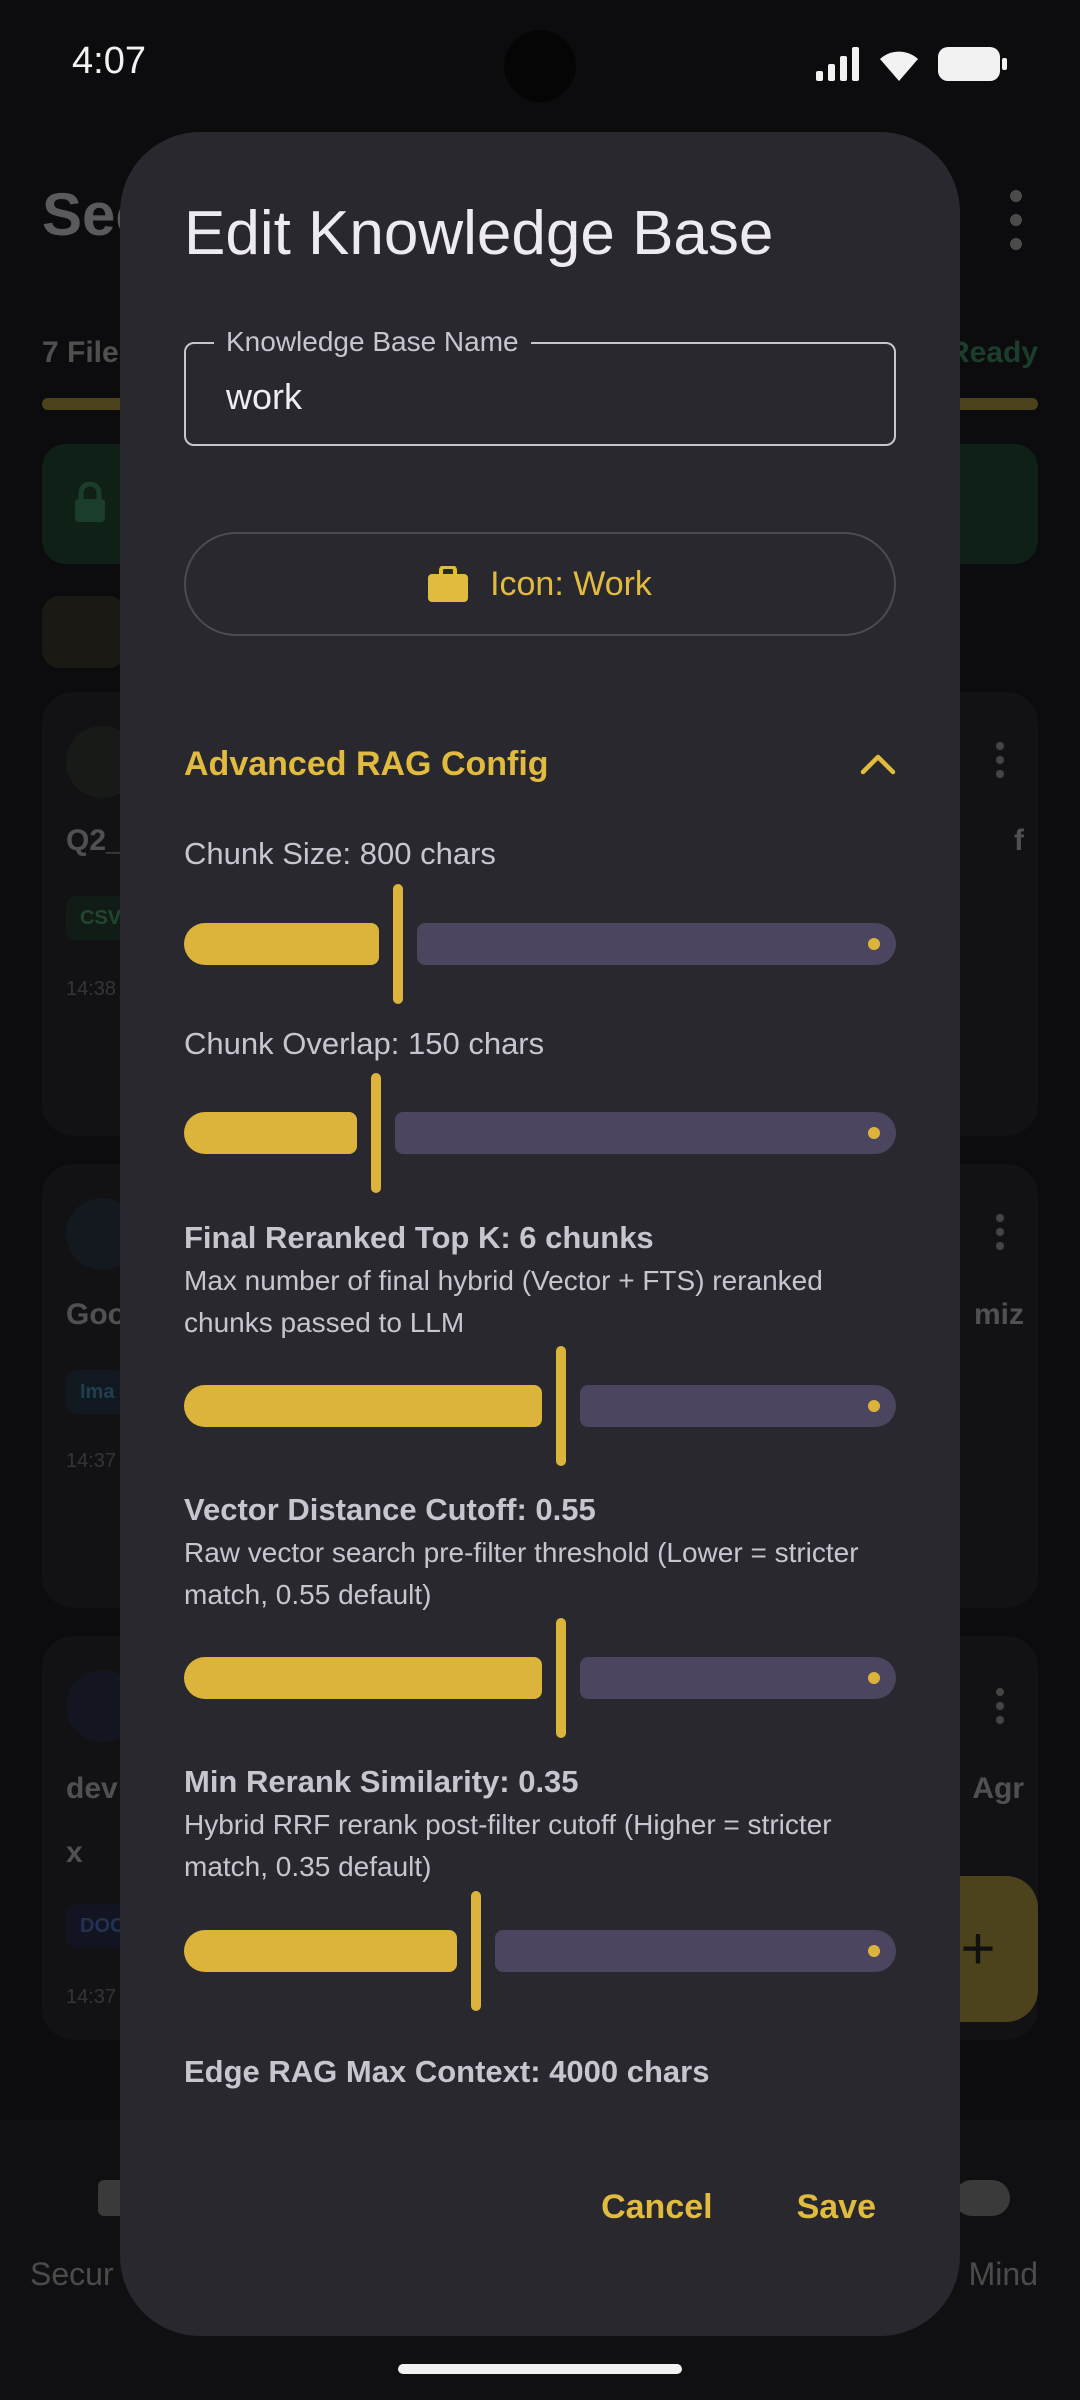  Describe the element at coordinates (92, 1788) in the screenshot. I see `bg-file-name: dev` at that location.